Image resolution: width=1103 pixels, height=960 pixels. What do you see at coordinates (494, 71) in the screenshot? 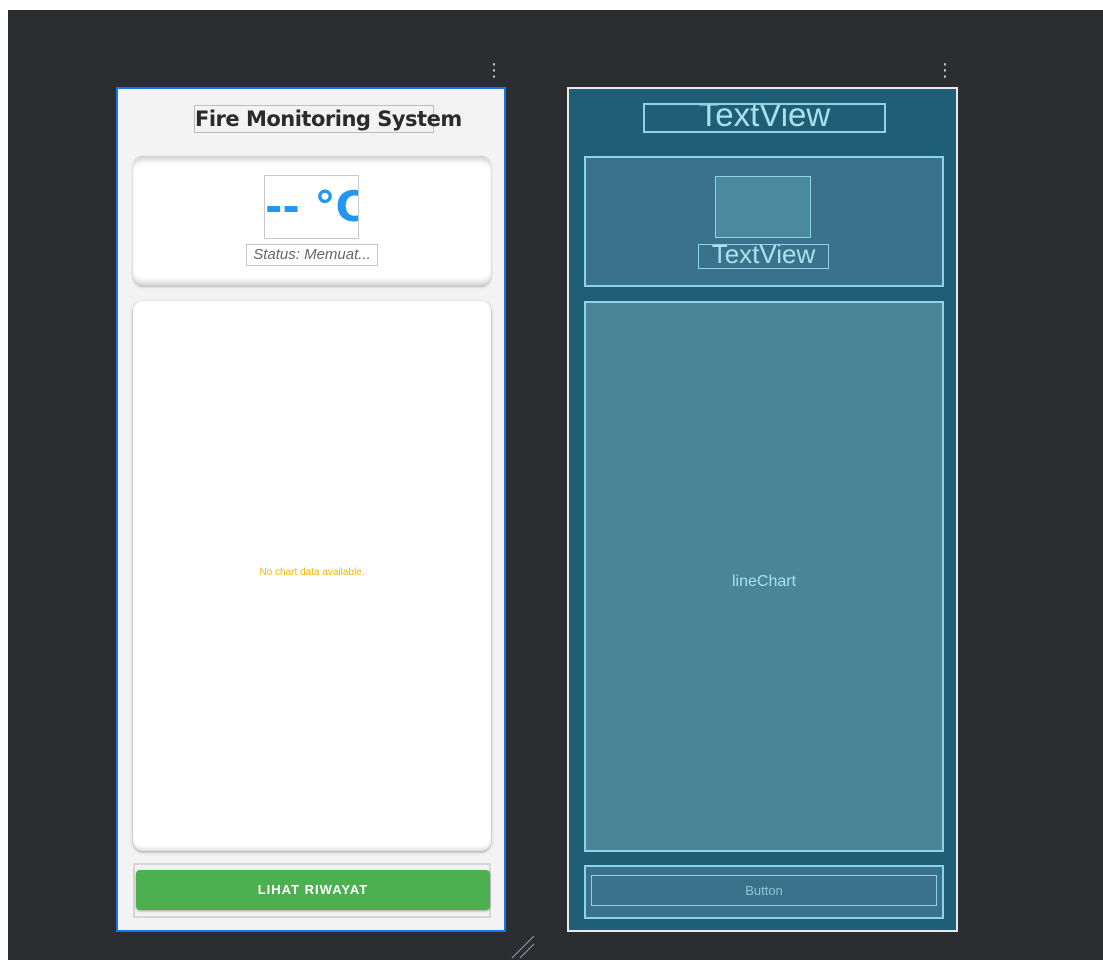
I see `design-options-icon: ⋮` at bounding box center [494, 71].